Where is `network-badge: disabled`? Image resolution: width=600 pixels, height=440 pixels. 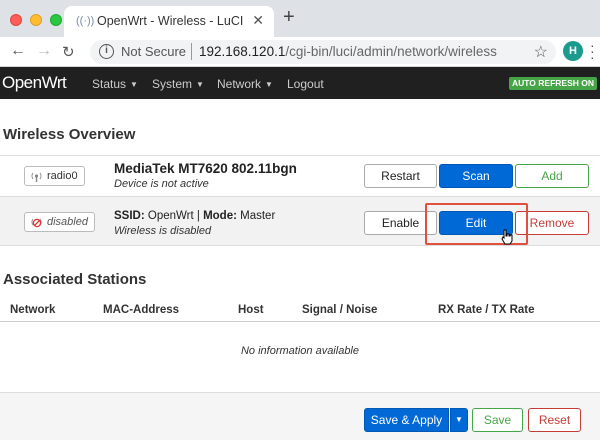 network-badge: disabled is located at coordinates (59, 222).